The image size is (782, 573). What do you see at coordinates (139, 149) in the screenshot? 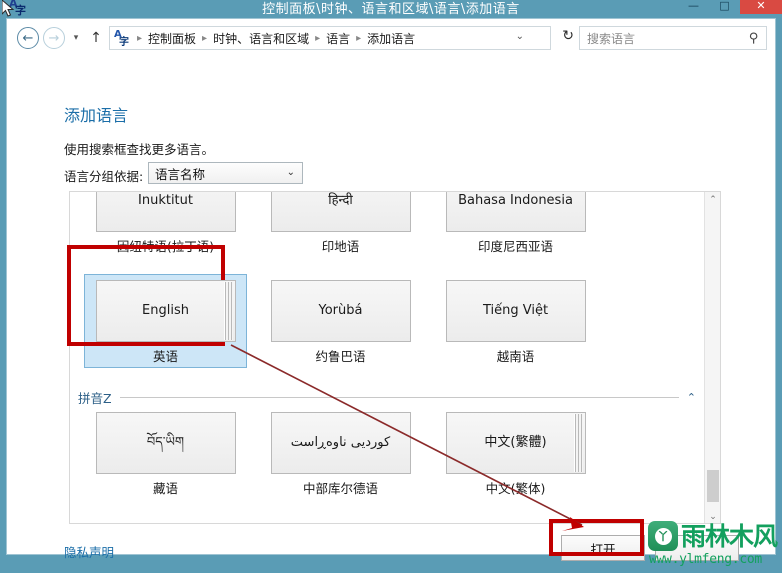
I see `page-subtitle: 使用搜索框查找更多语言。` at bounding box center [139, 149].